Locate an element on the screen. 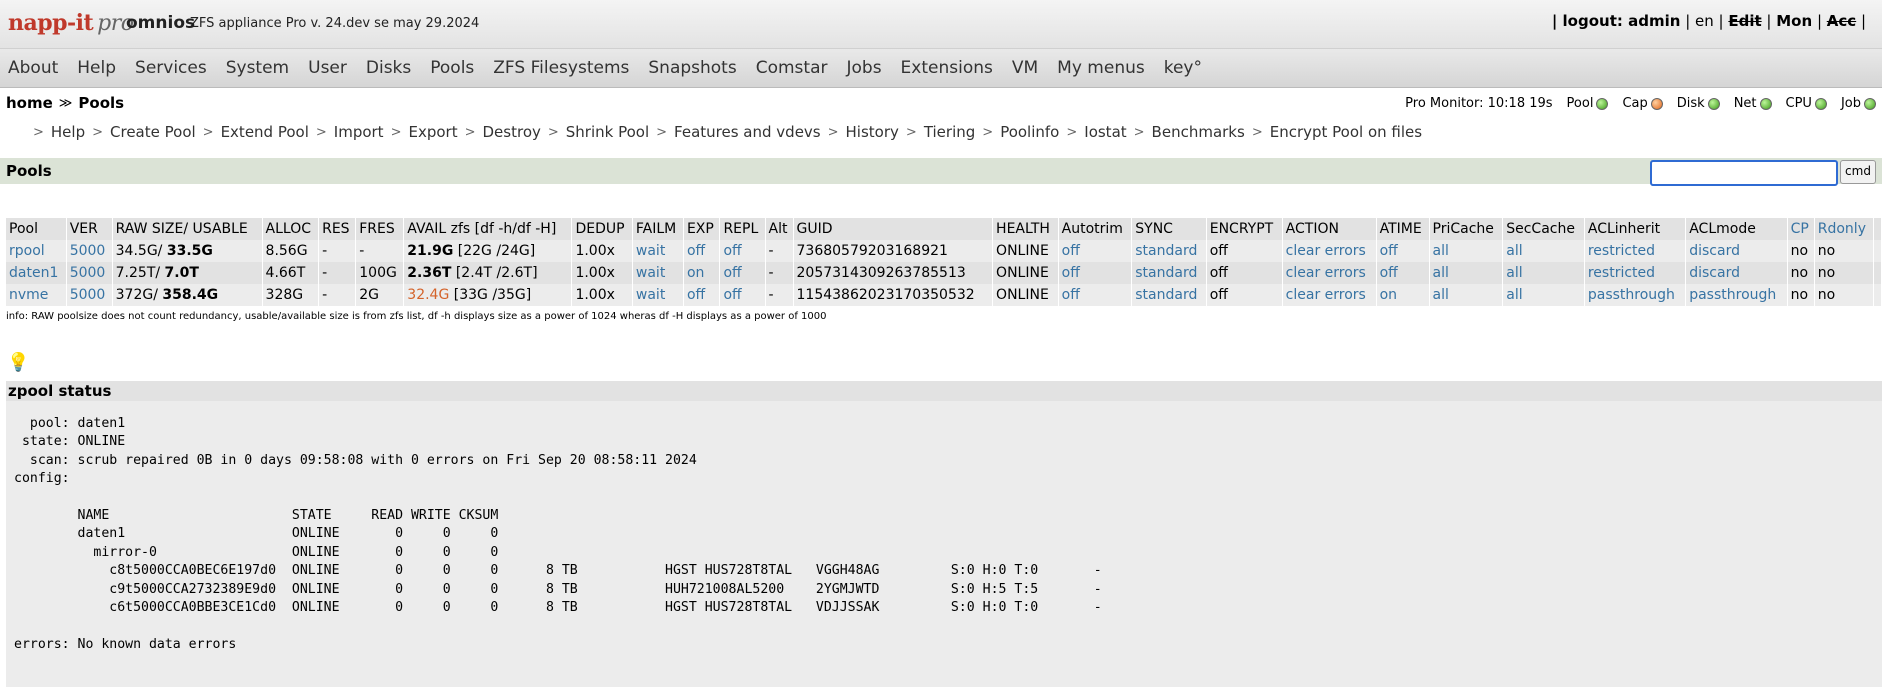 The image size is (1882, 692). logout-link: | logout: admin is located at coordinates (1616, 21).